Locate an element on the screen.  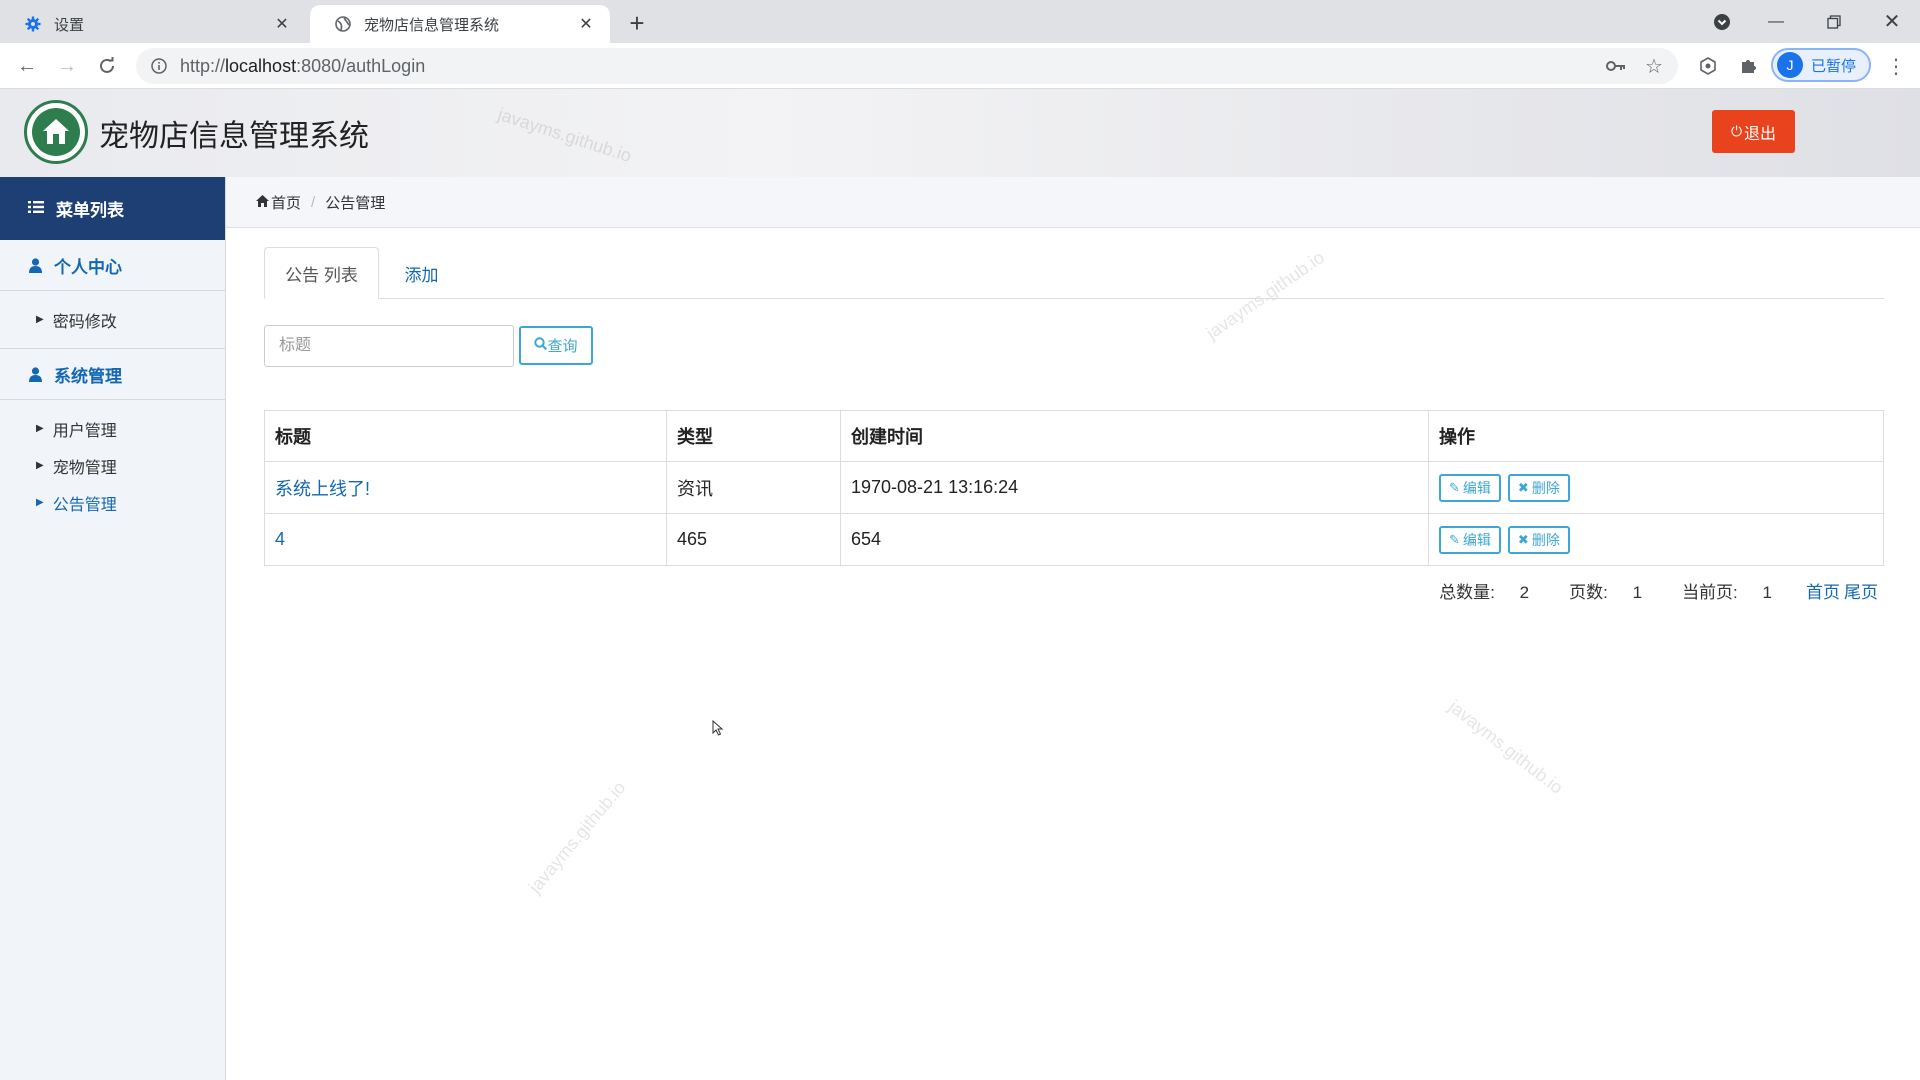
sidebar-items-personal: ▶ 密码修改 is located at coordinates (112, 320).